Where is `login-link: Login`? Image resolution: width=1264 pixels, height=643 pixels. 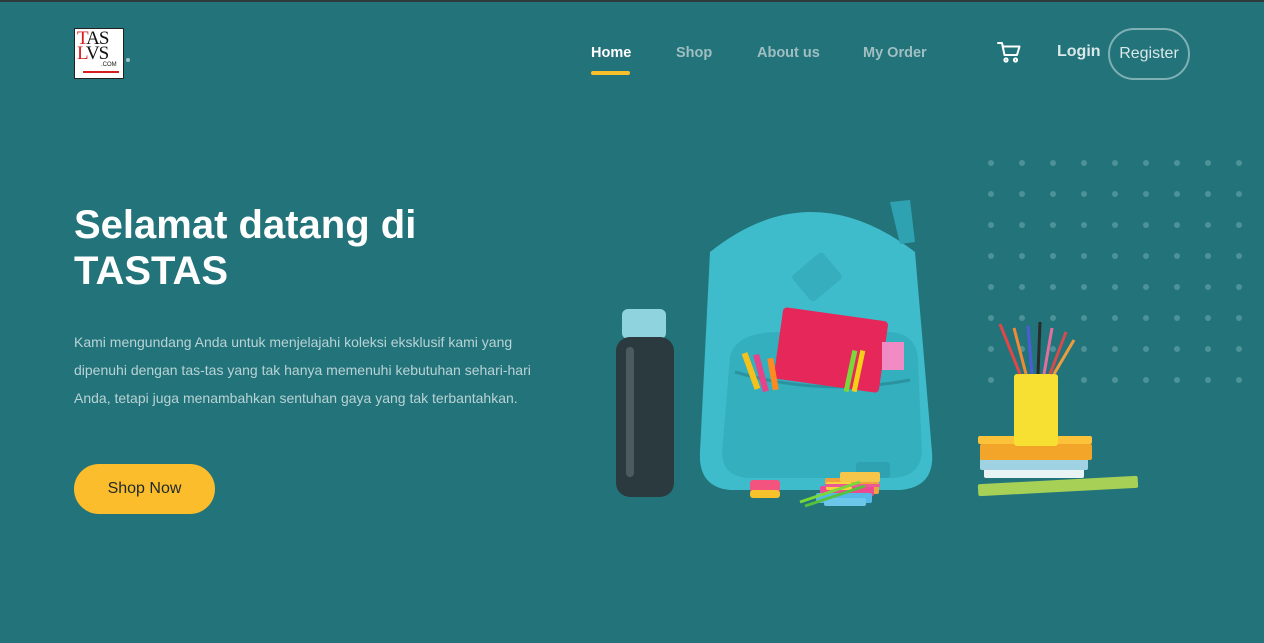 login-link: Login is located at coordinates (1079, 52).